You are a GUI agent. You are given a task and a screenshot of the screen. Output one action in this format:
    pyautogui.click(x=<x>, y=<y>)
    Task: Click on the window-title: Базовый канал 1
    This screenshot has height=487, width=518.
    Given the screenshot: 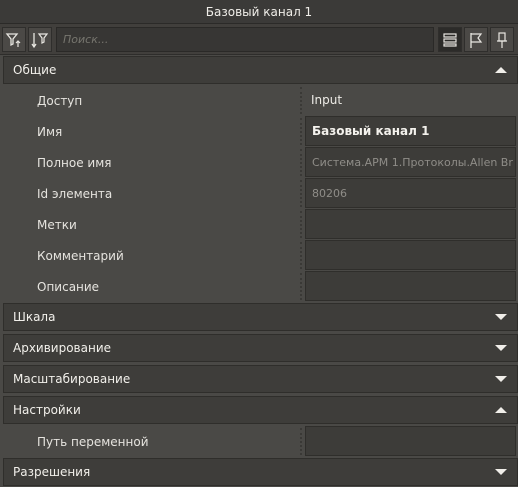 What is the action you would take?
    pyautogui.click(x=259, y=12)
    